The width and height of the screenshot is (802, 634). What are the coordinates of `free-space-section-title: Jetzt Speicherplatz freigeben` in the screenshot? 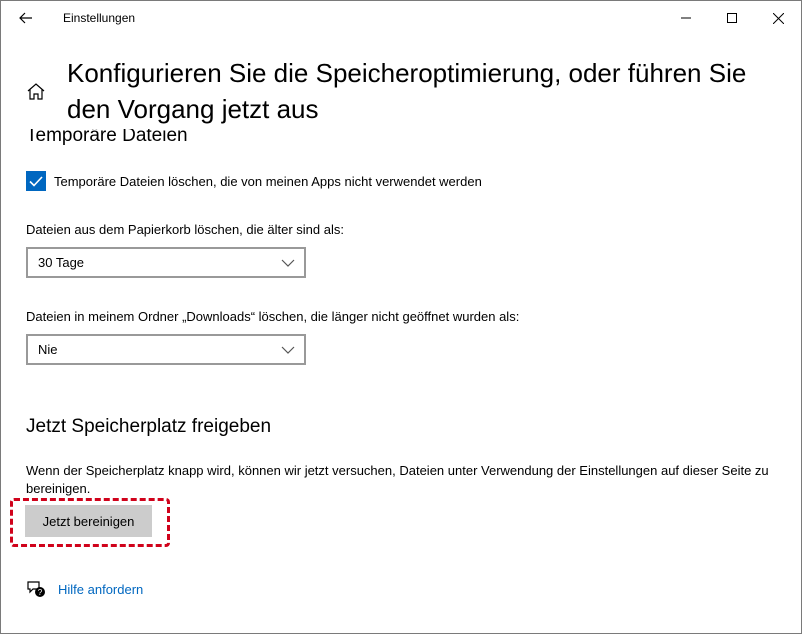 It's located at (149, 426).